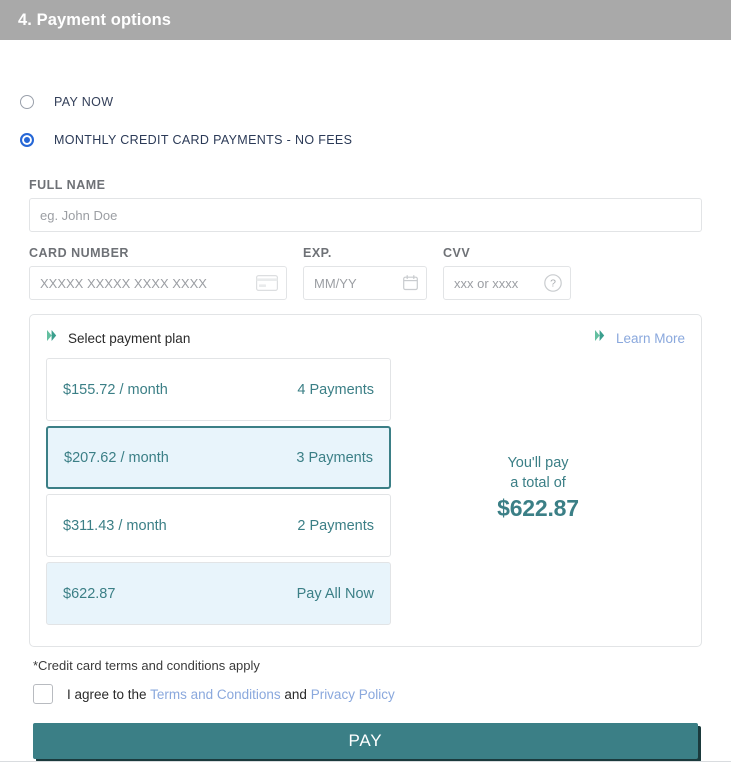 Image resolution: width=731 pixels, height=768 pixels. I want to click on radio-icon-pay-now, so click(27, 102).